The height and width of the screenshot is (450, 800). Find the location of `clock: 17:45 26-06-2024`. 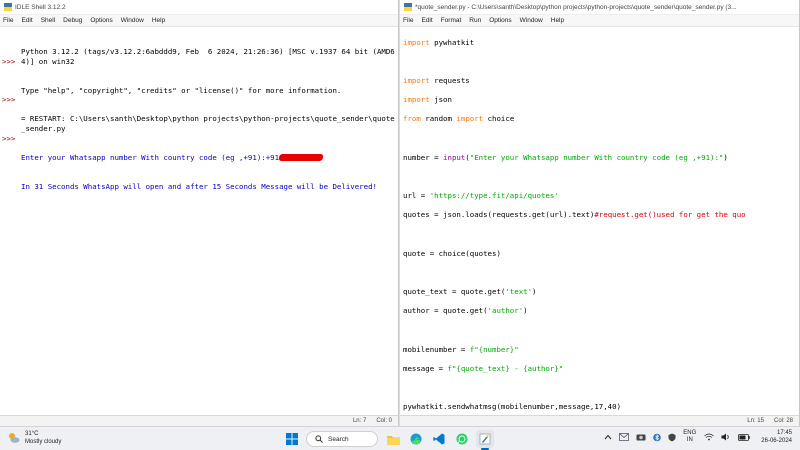

clock: 17:45 26-06-2024 is located at coordinates (776, 437).